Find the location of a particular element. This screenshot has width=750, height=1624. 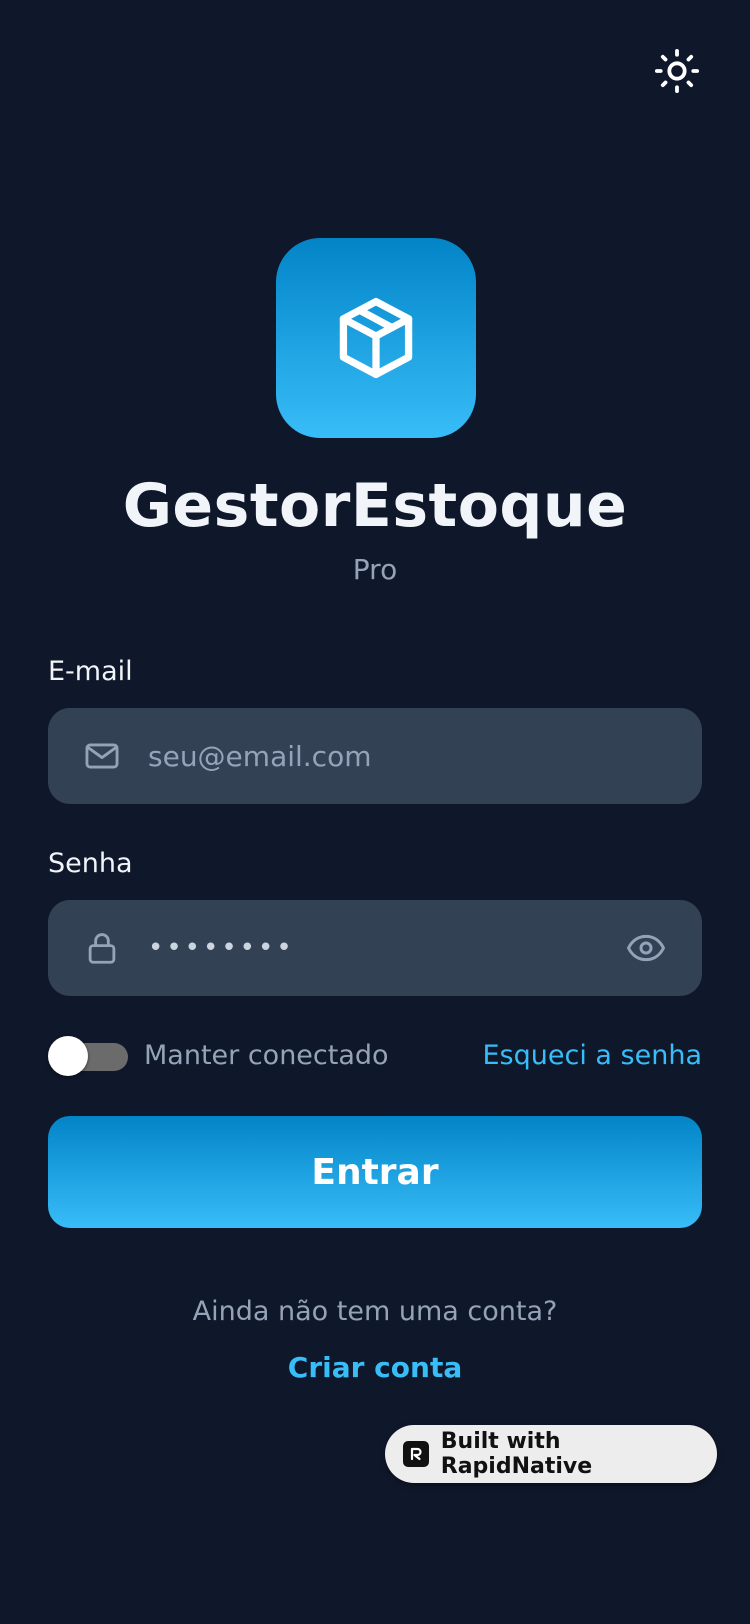

app-subtitle: Pro is located at coordinates (375, 569).